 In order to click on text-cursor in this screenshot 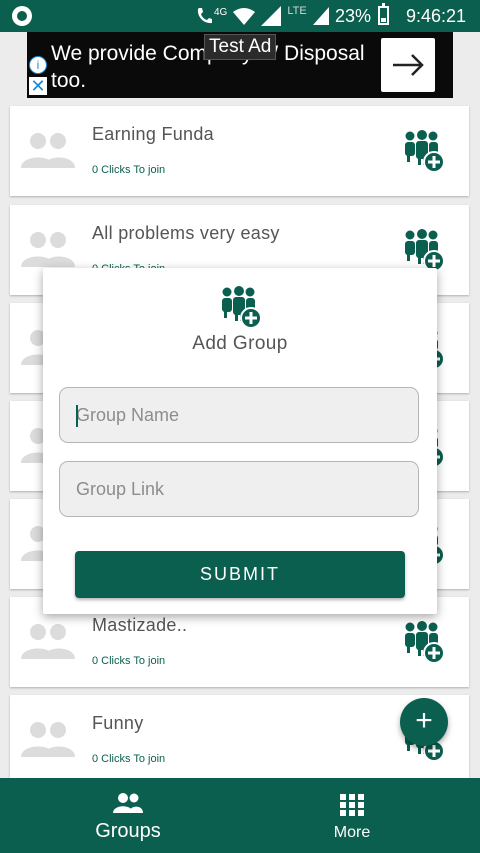, I will do `click(77, 416)`.